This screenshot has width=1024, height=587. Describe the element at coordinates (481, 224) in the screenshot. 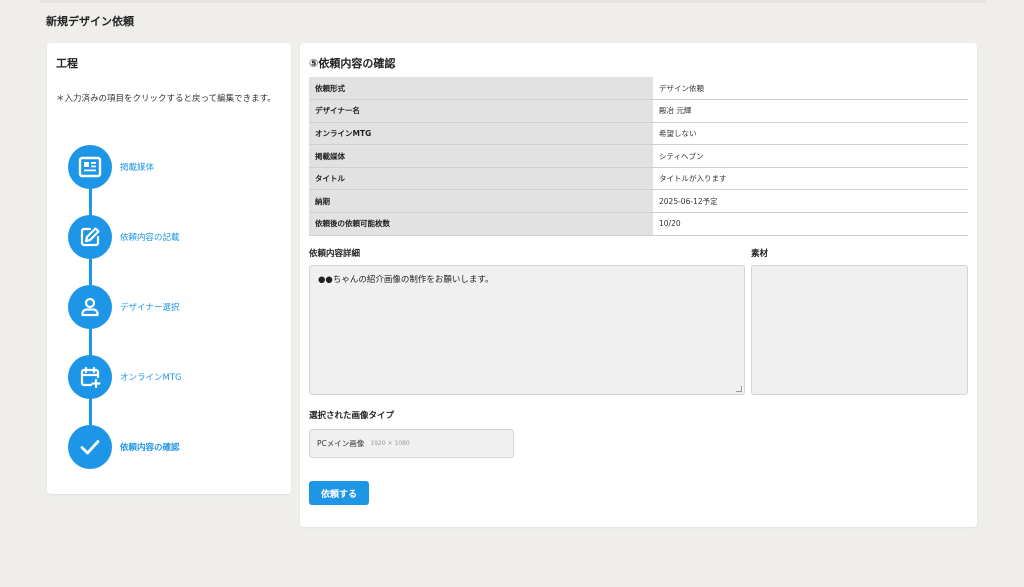

I see `row-key: 依頼後の依頼可能枚数` at that location.